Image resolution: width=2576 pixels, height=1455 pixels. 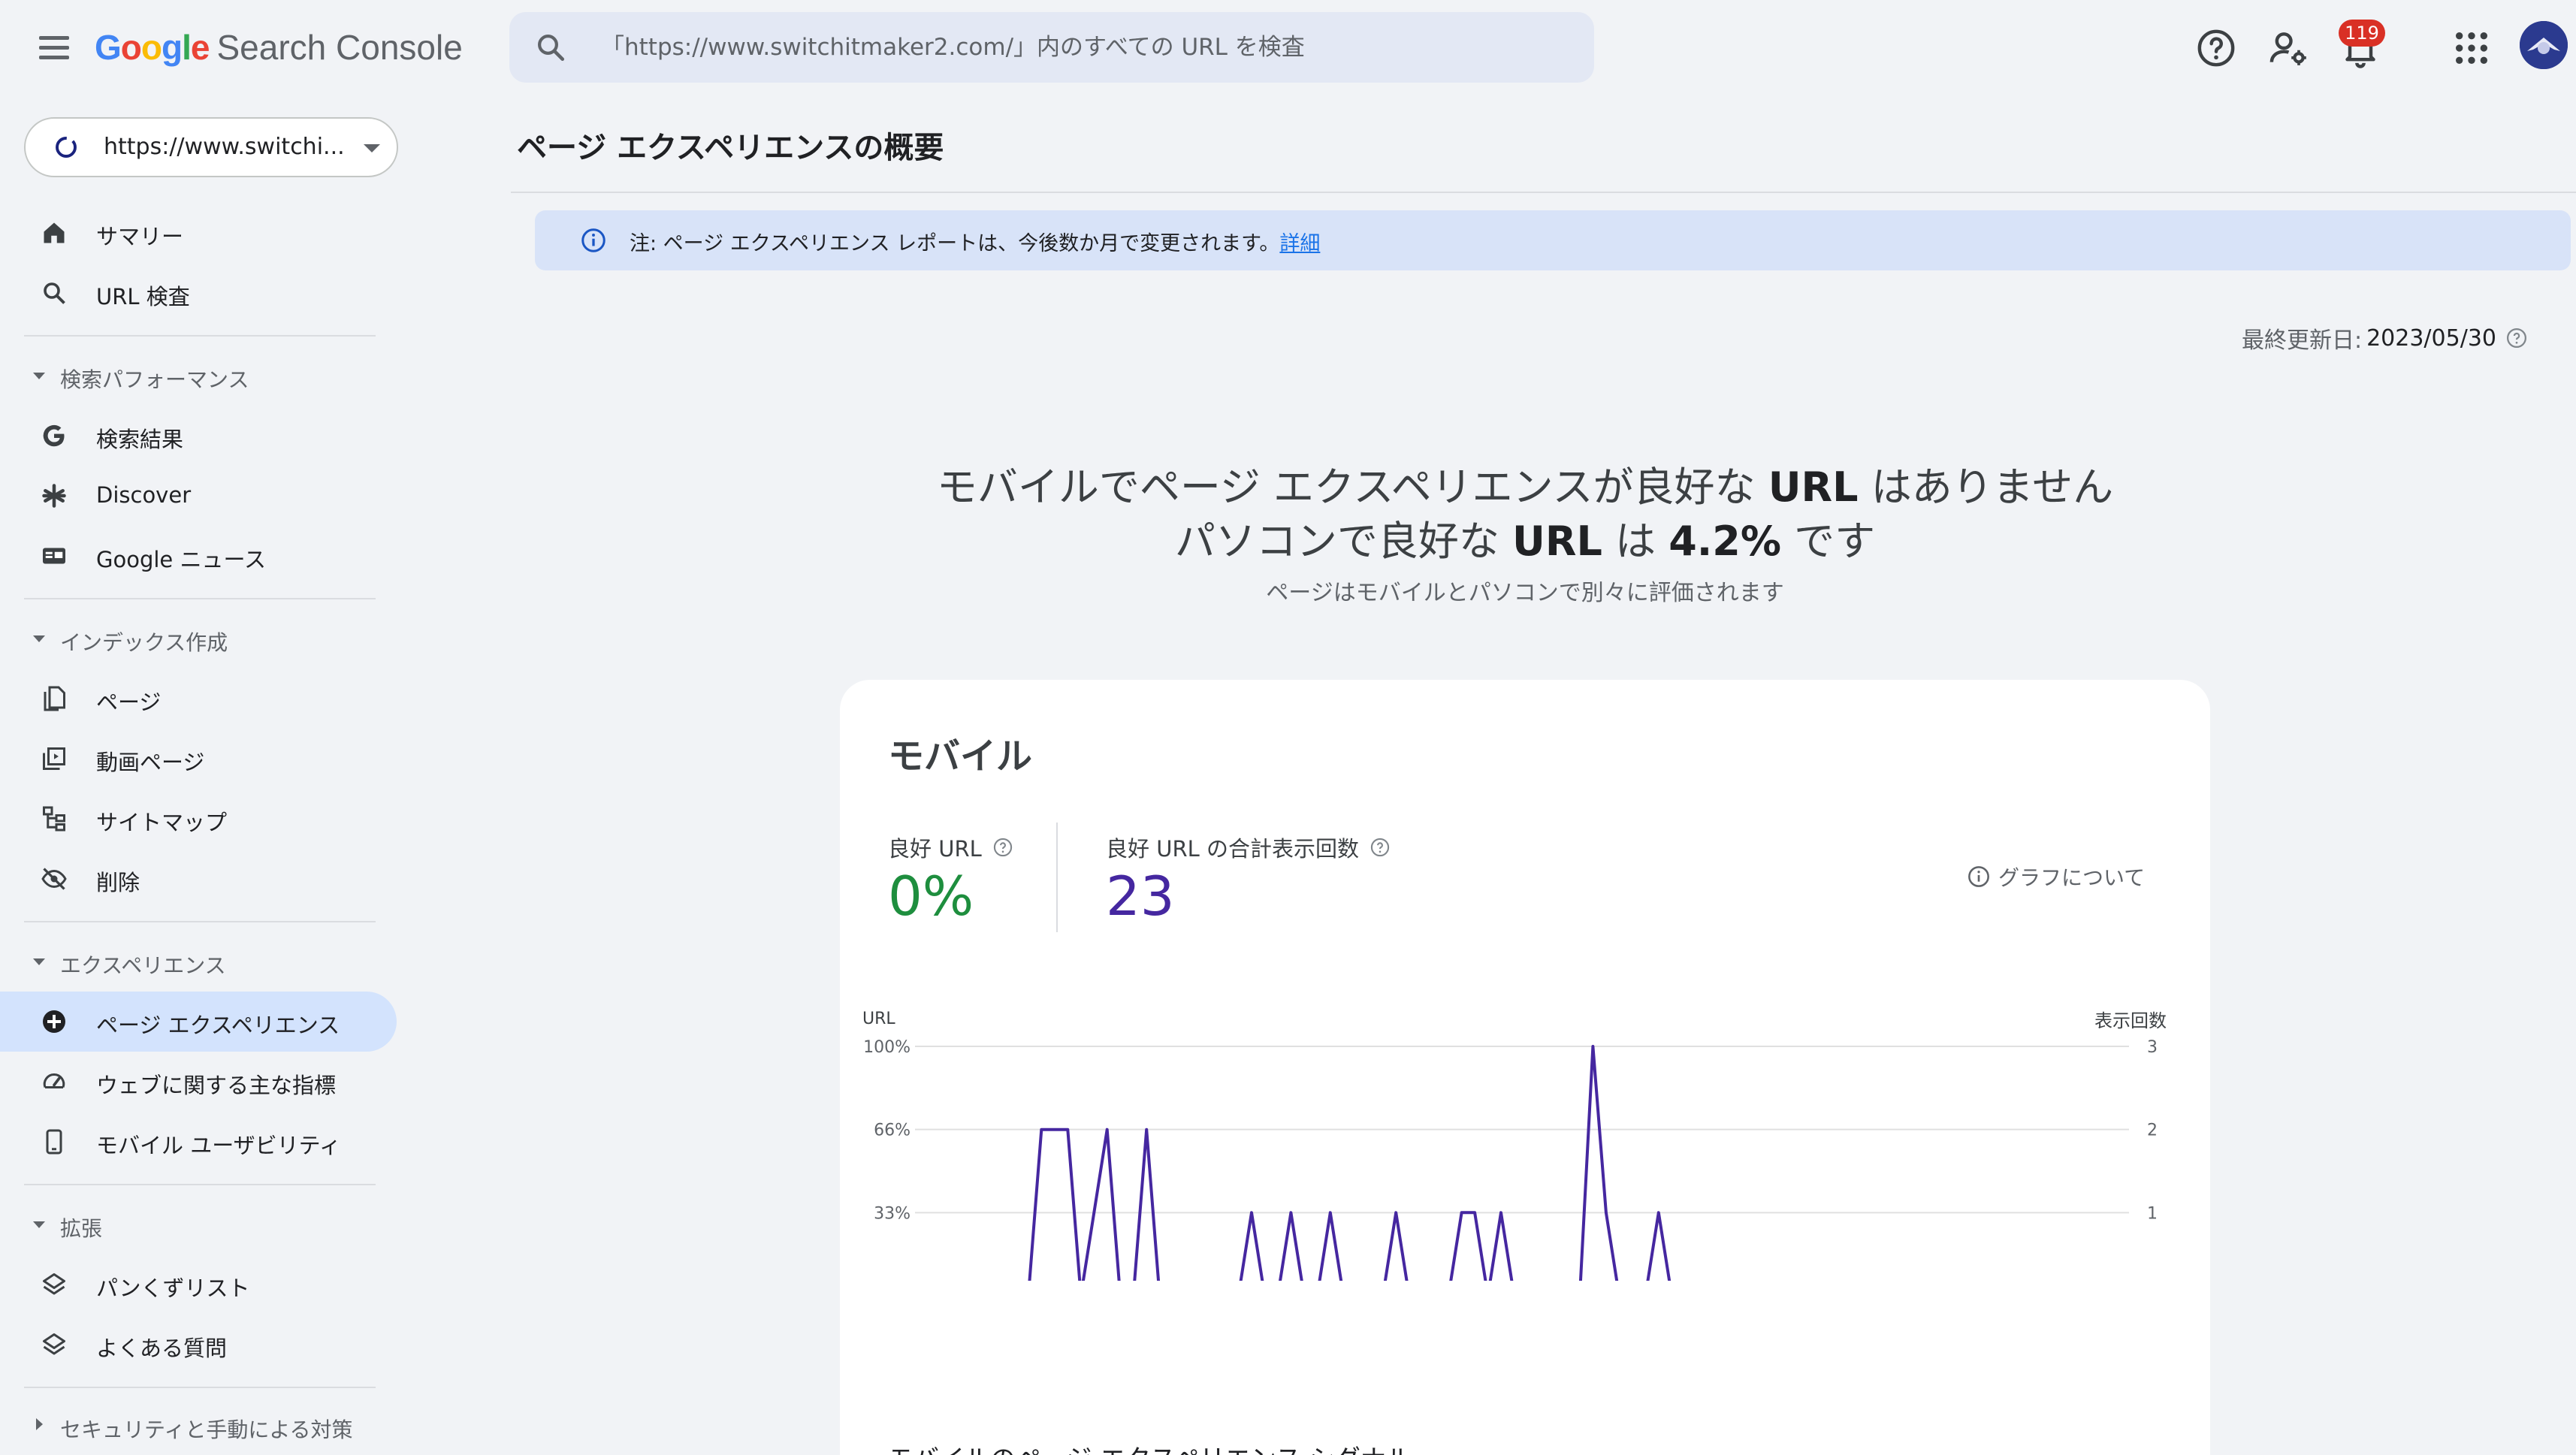 I want to click on sidebar-item-label: 動画ページ, so click(x=150, y=762).